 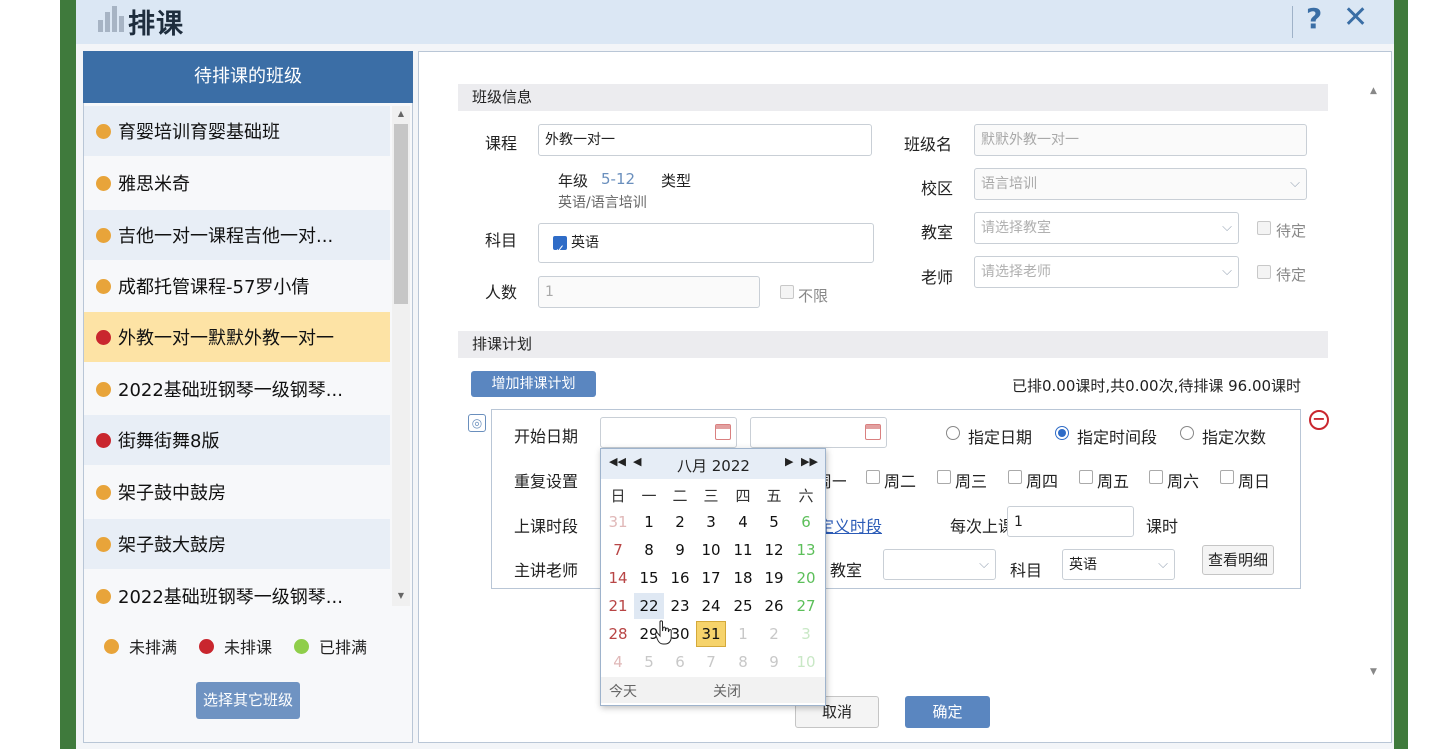 What do you see at coordinates (743, 578) in the screenshot?
I see `calendar-day: 18` at bounding box center [743, 578].